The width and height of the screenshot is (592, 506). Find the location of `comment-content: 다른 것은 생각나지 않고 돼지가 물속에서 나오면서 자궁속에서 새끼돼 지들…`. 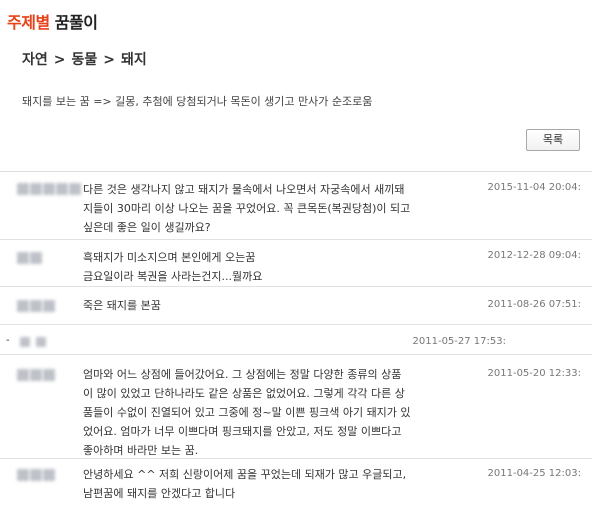

comment-content: 다른 것은 생각나지 않고 돼지가 물속에서 나오면서 자궁속에서 새끼돼 지들… is located at coordinates (247, 208).